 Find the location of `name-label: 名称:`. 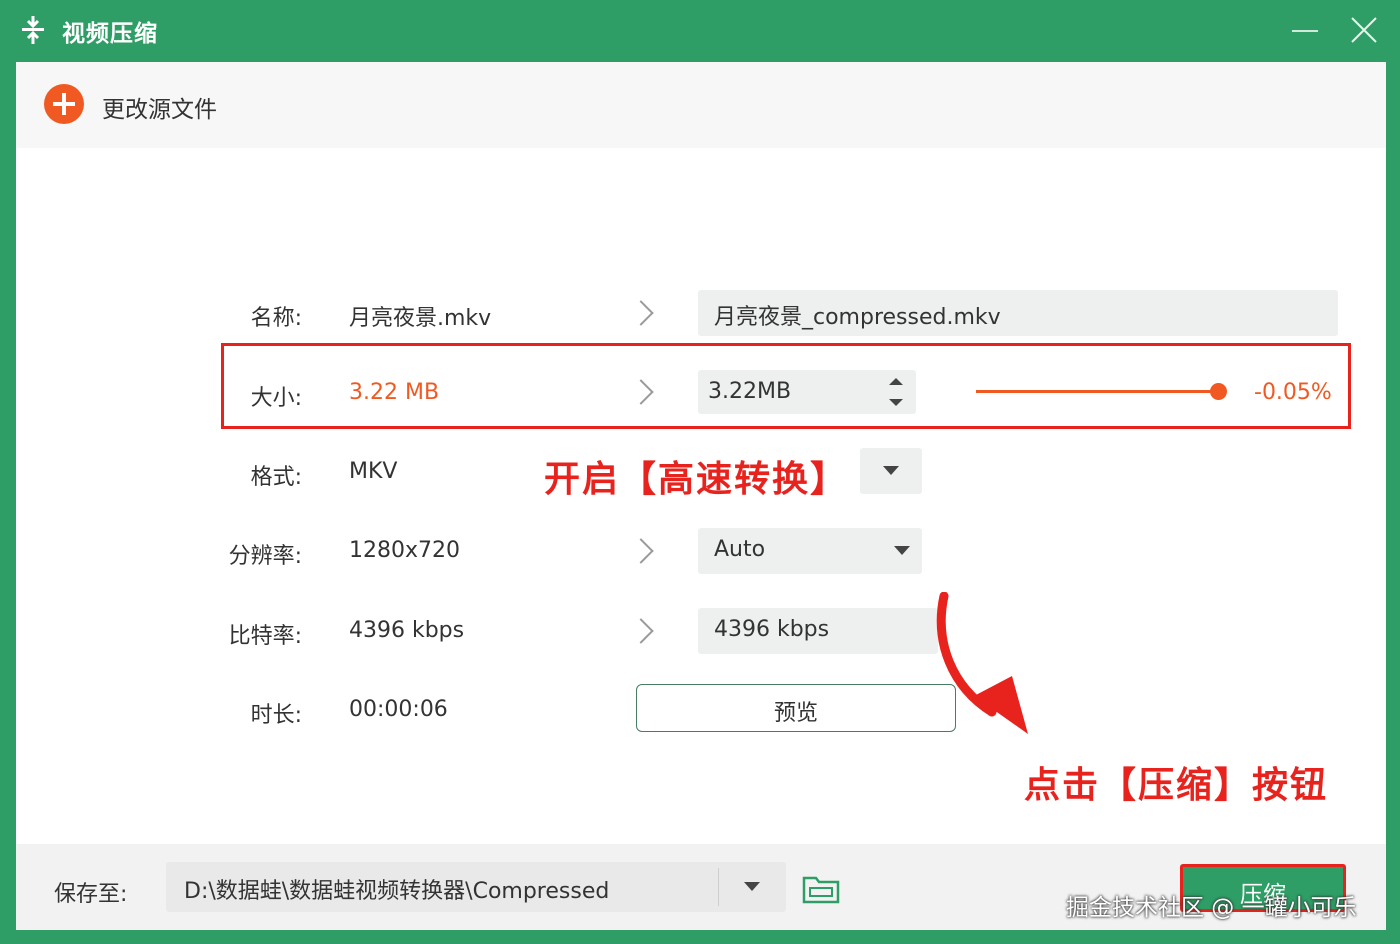

name-label: 名称: is located at coordinates (276, 318).